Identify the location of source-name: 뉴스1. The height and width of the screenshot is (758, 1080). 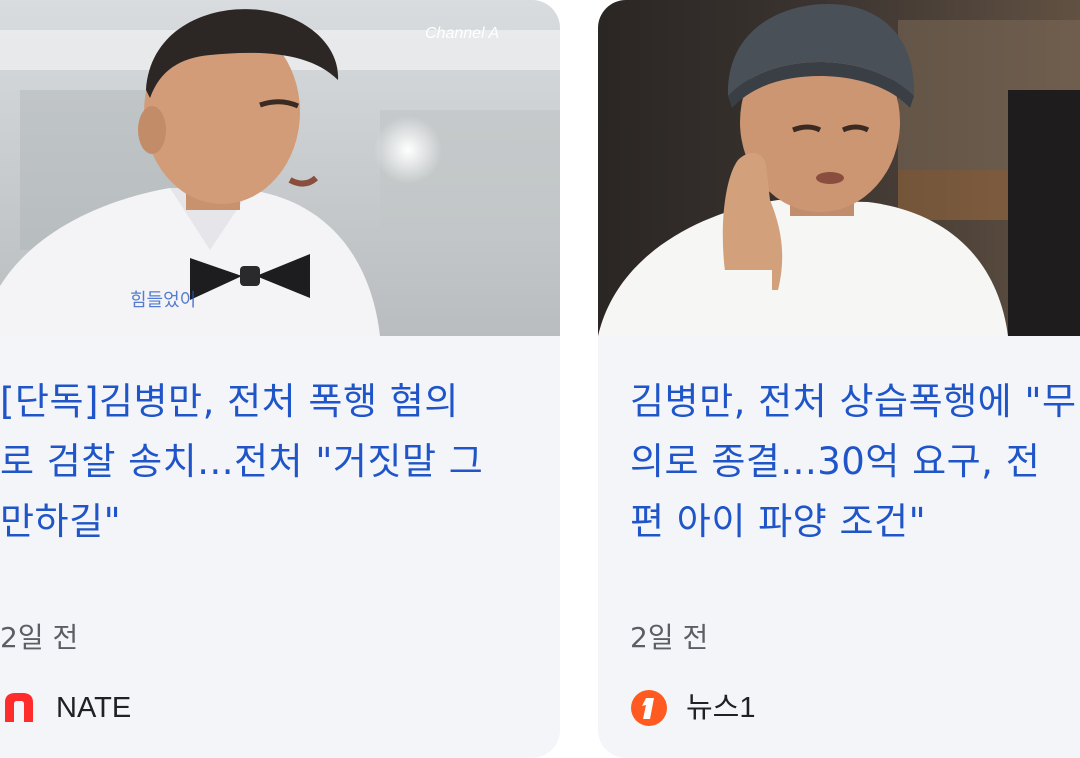
(721, 708).